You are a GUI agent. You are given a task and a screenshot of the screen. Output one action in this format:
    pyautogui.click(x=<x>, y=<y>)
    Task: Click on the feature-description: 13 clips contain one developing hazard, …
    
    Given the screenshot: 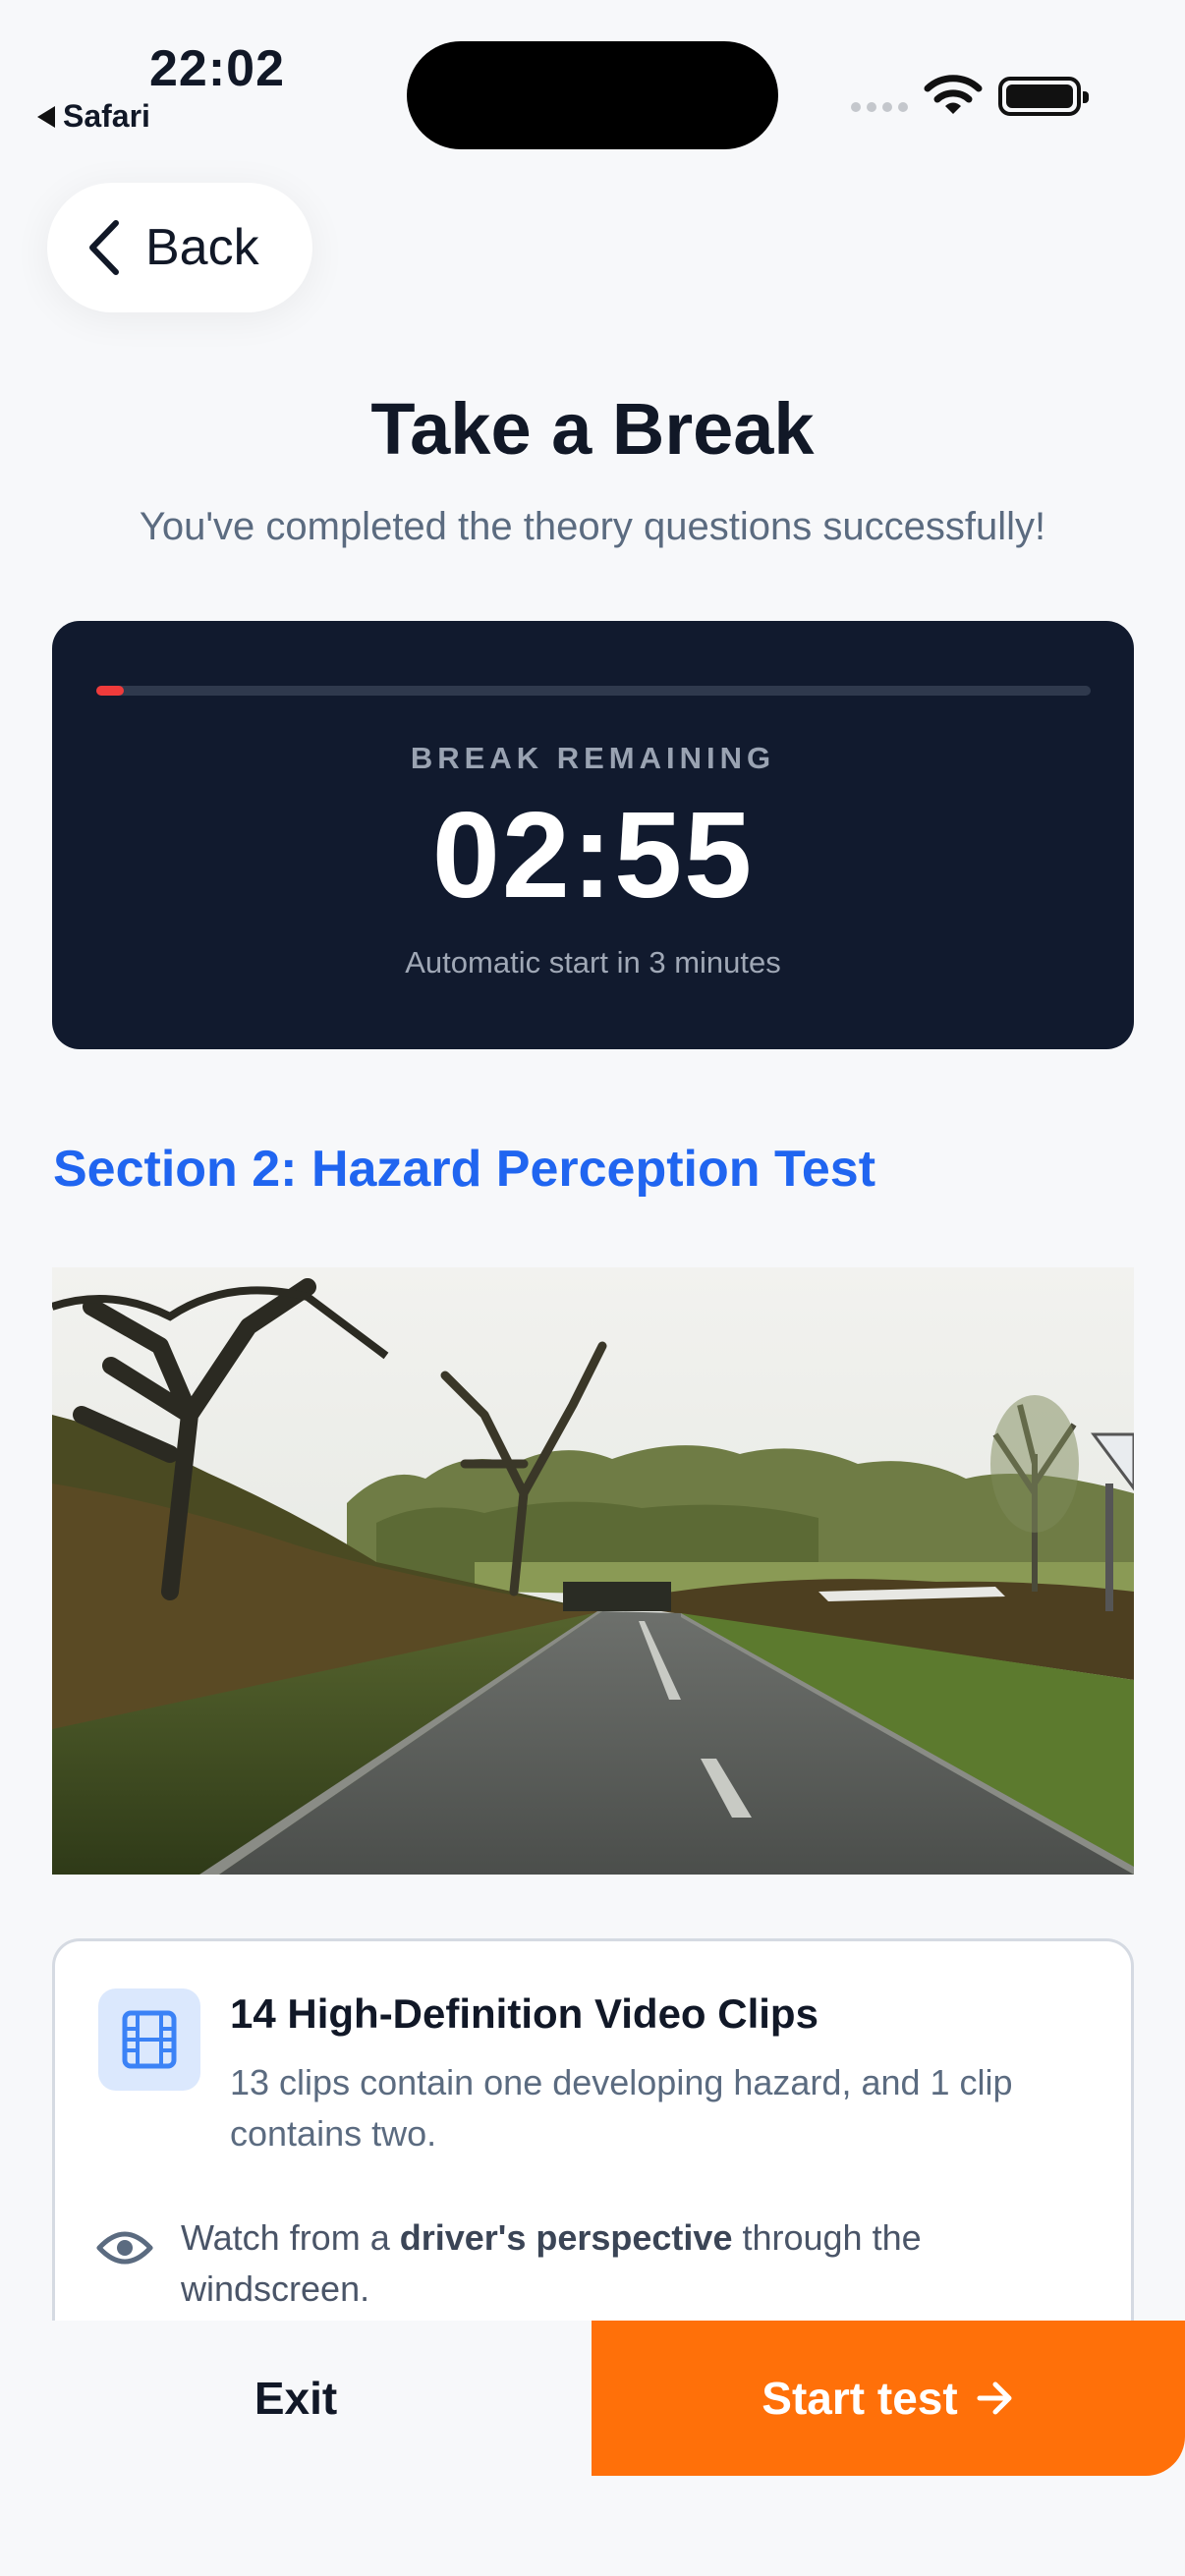 What is the action you would take?
    pyautogui.click(x=622, y=2108)
    